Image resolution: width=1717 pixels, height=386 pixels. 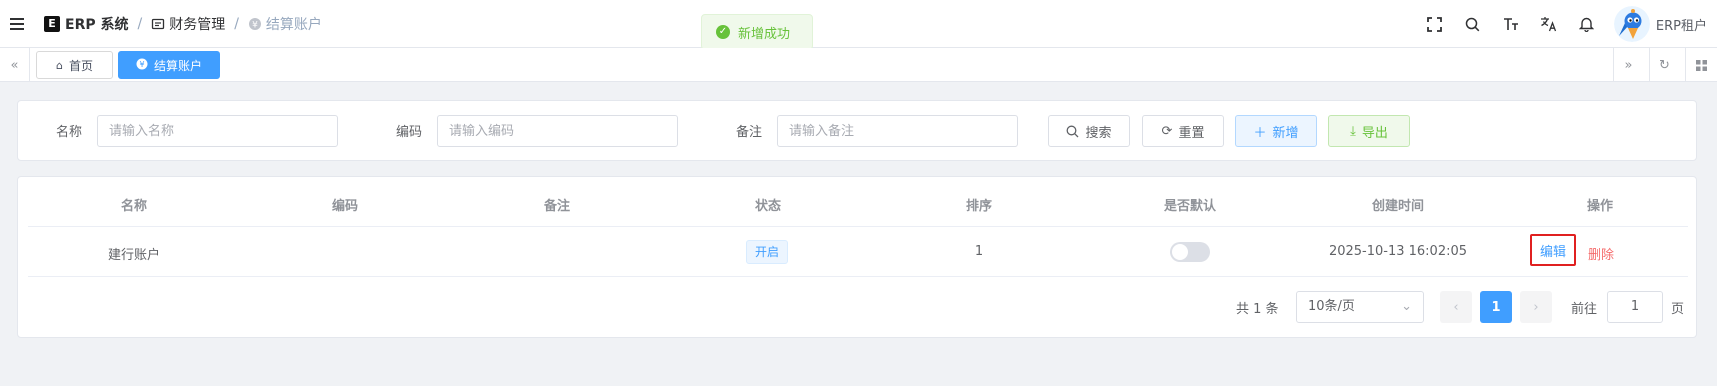 I want to click on column-header-code: 编码, so click(x=344, y=206).